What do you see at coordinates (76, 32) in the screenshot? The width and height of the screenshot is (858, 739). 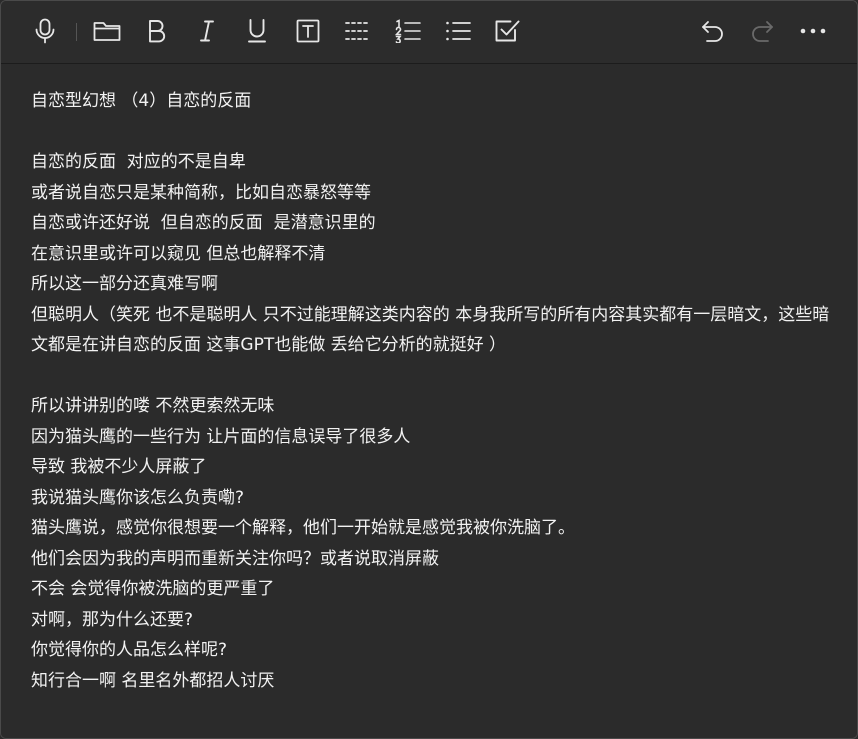 I see `toolbar-separator` at bounding box center [76, 32].